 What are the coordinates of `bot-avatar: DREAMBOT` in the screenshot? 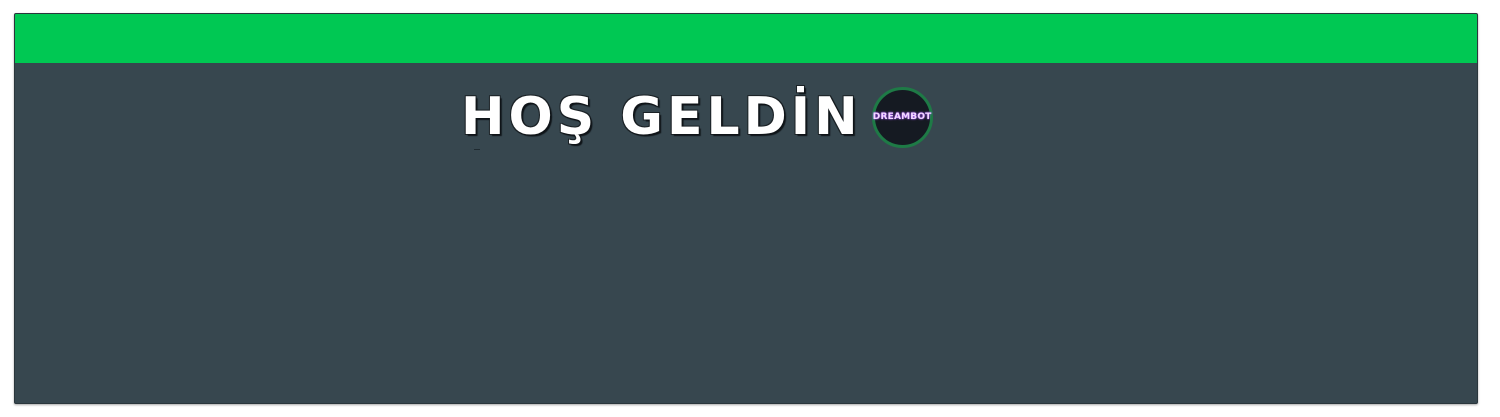 It's located at (902, 117).